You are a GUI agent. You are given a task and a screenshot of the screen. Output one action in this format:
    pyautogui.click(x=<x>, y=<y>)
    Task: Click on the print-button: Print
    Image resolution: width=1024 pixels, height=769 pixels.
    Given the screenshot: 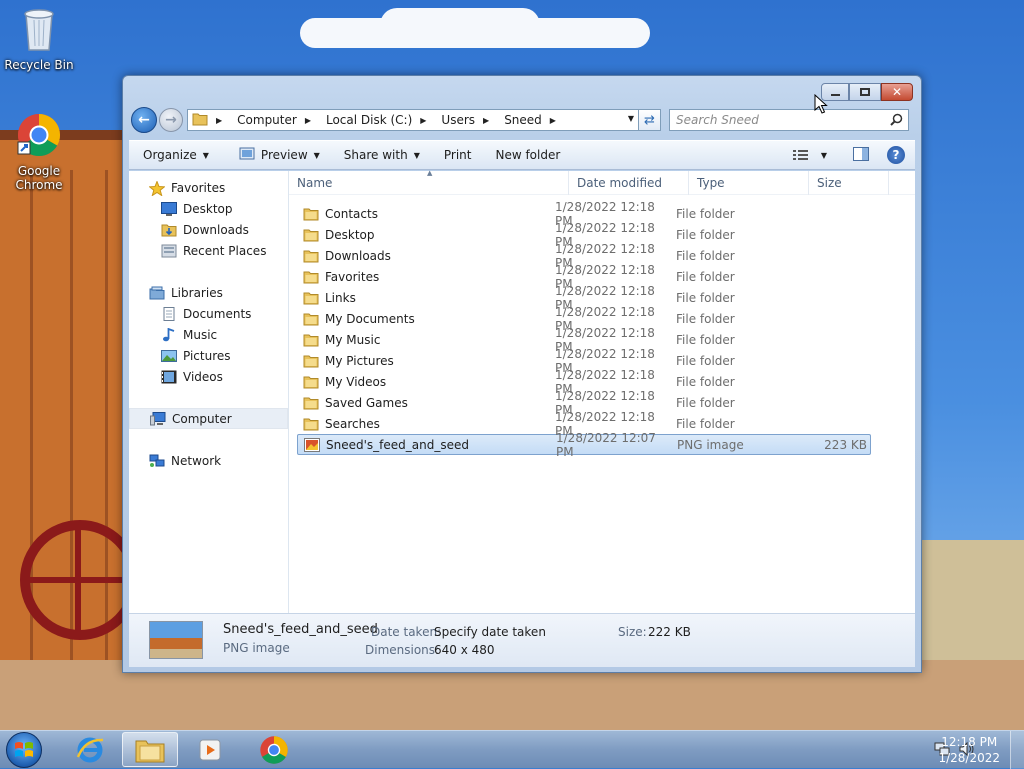 What is the action you would take?
    pyautogui.click(x=458, y=155)
    